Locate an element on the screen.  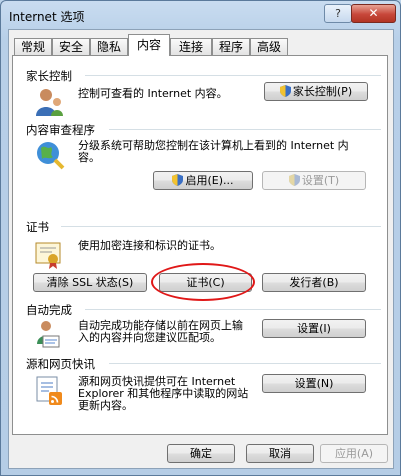
content-advisor-description-line2: 容。 is located at coordinates (89, 157).